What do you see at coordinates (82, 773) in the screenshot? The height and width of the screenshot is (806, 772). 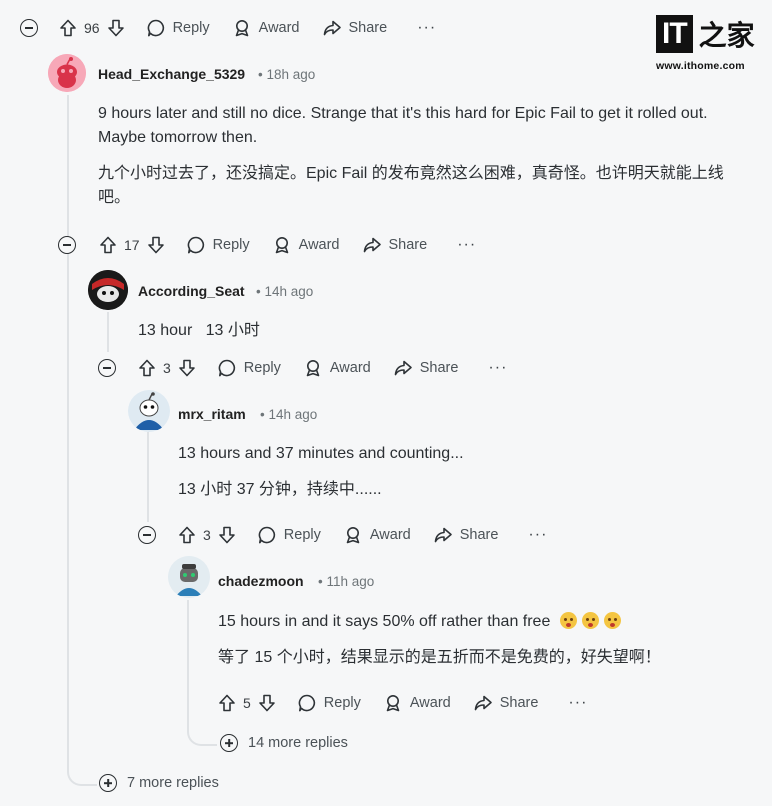 I see `thread-curve-outer` at bounding box center [82, 773].